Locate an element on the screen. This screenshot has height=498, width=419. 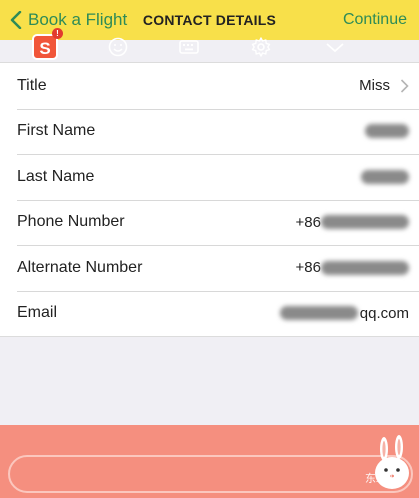
email-label: Email is located at coordinates (37, 313).